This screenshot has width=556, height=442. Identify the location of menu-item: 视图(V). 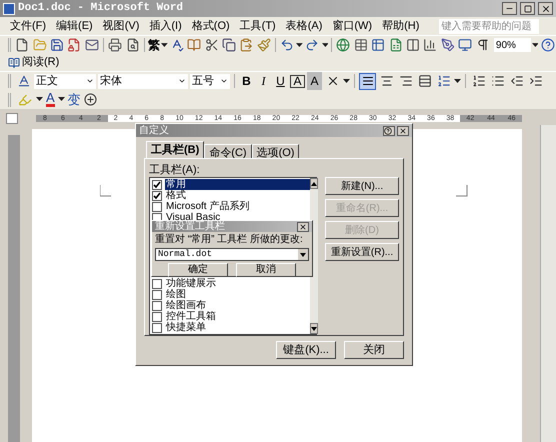
(121, 26).